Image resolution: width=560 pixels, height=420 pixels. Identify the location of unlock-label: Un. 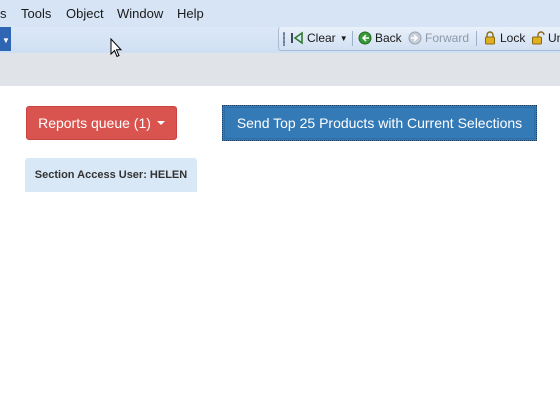
(554, 38).